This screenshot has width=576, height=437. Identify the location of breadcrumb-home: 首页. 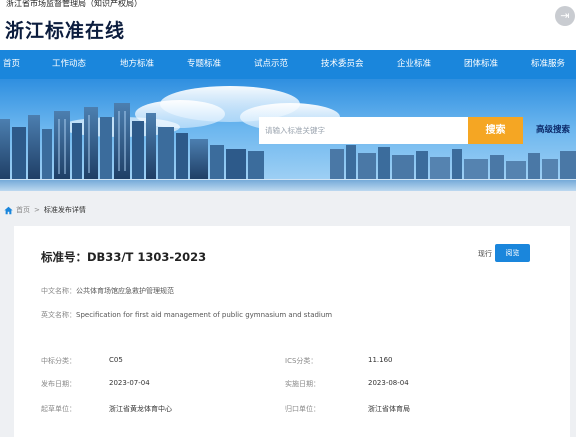
(23, 210).